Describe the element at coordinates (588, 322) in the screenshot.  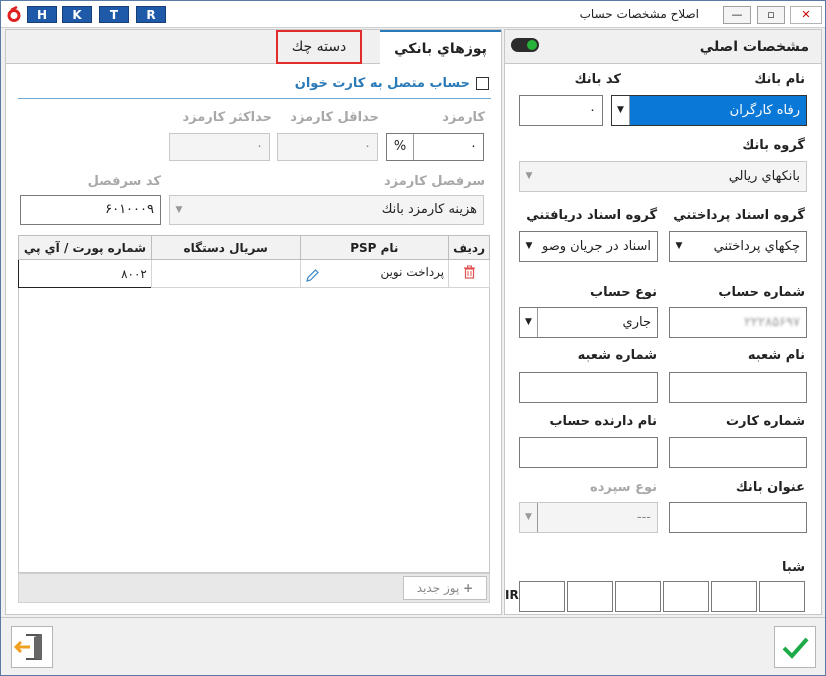
I see `account-type-select: جاري ▼` at that location.